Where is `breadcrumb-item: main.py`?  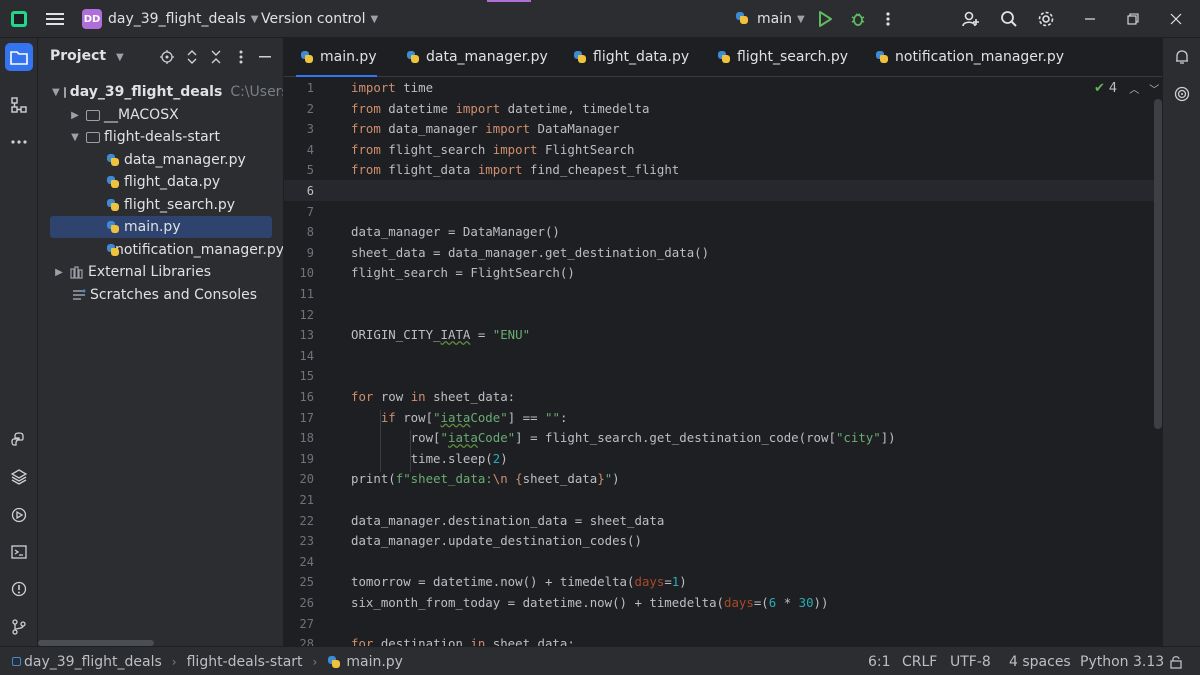
breadcrumb-item: main.py is located at coordinates (374, 662).